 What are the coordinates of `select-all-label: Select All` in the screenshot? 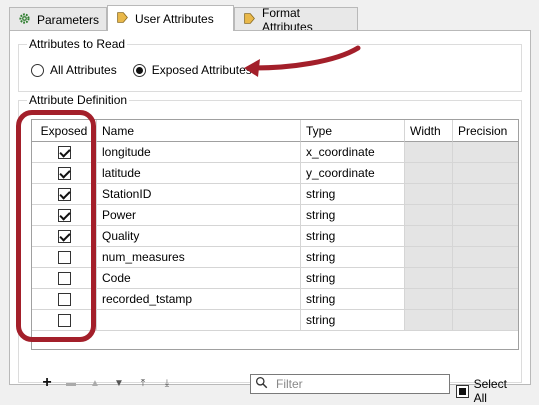 It's located at (490, 391).